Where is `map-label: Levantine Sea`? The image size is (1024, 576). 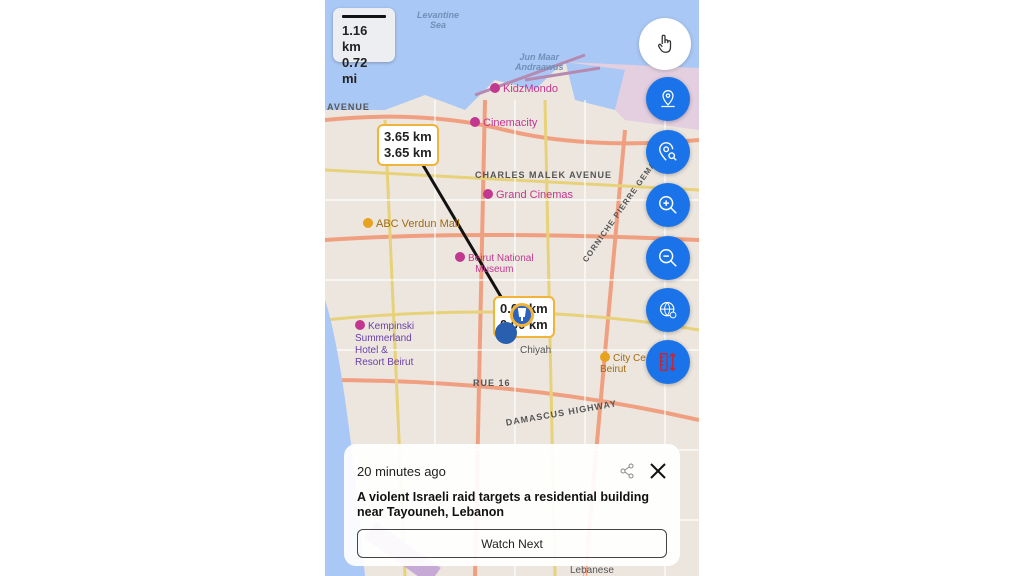 map-label: Levantine Sea is located at coordinates (438, 20).